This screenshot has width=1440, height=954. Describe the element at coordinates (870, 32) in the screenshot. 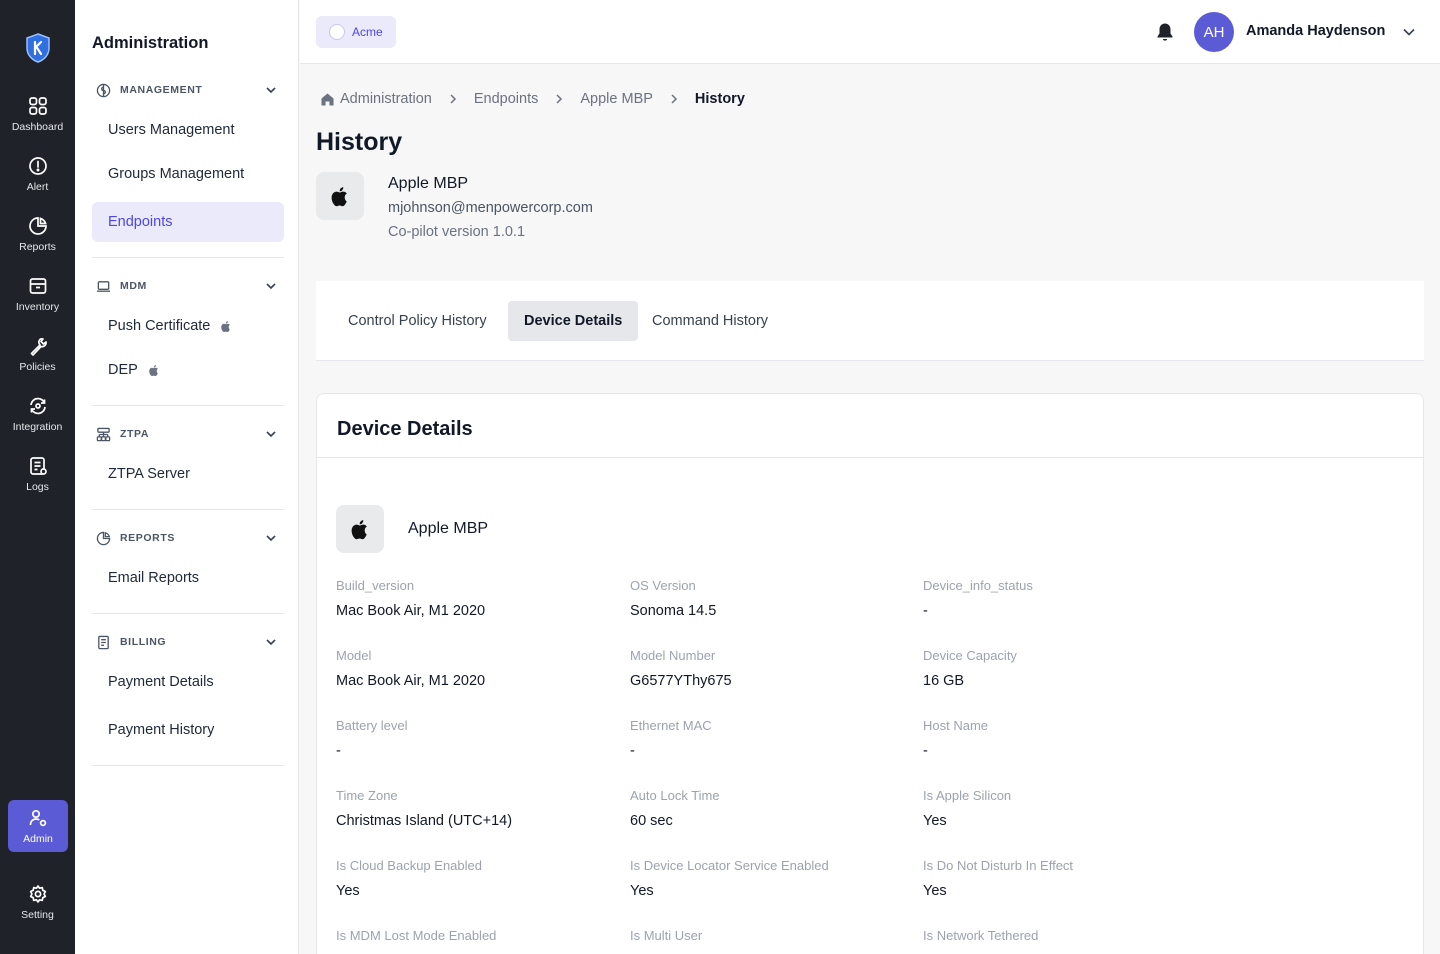

I see `top-bar: Acme AH Amanda Haydenson` at that location.